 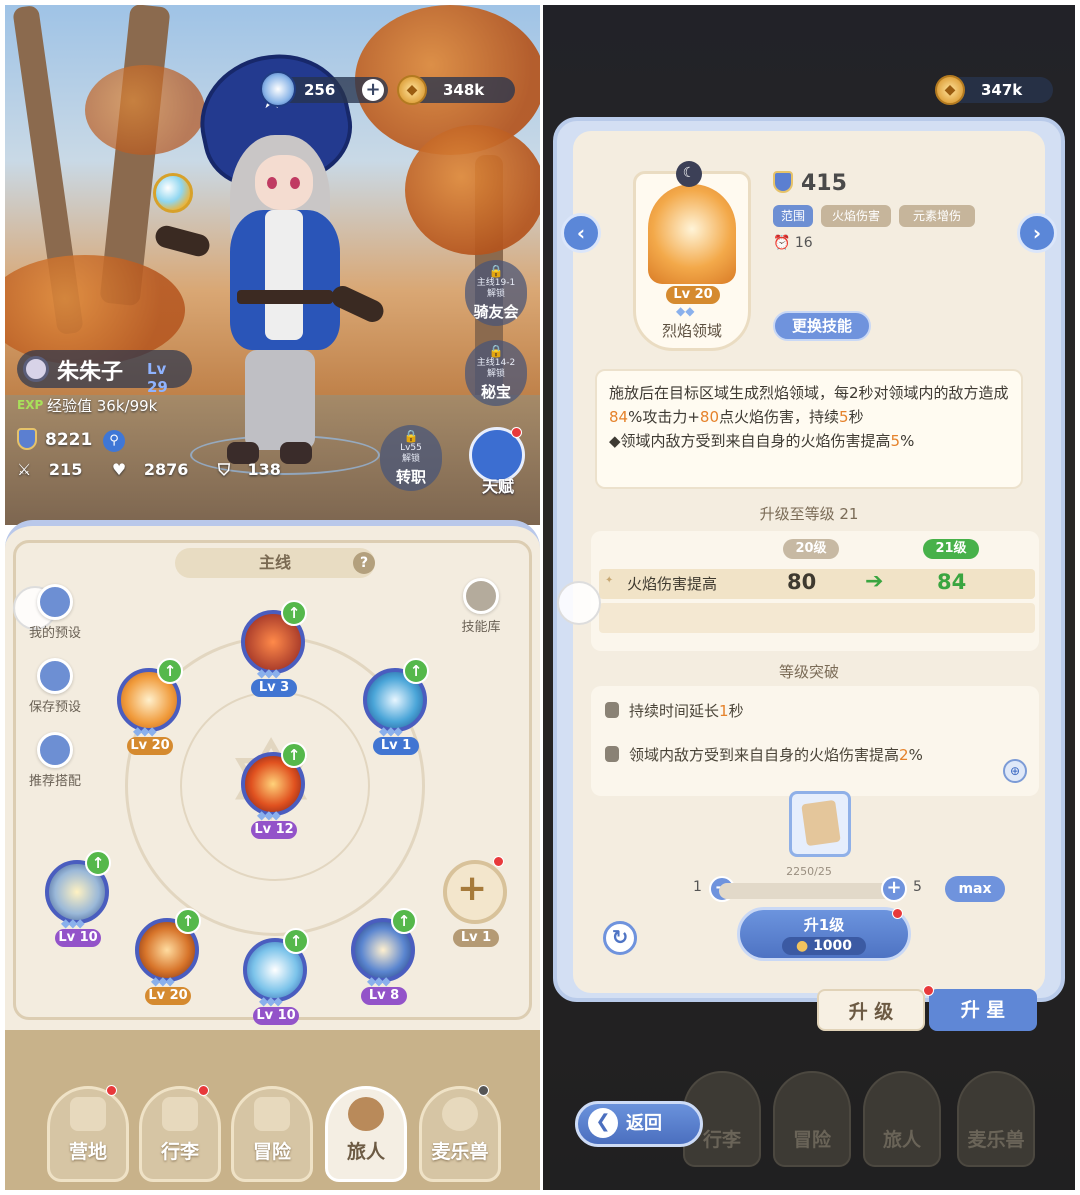 What do you see at coordinates (764, 754) in the screenshot?
I see `breakthrough-item: 领域内敌方受到来自自身的火焰伤害提高2%` at bounding box center [764, 754].